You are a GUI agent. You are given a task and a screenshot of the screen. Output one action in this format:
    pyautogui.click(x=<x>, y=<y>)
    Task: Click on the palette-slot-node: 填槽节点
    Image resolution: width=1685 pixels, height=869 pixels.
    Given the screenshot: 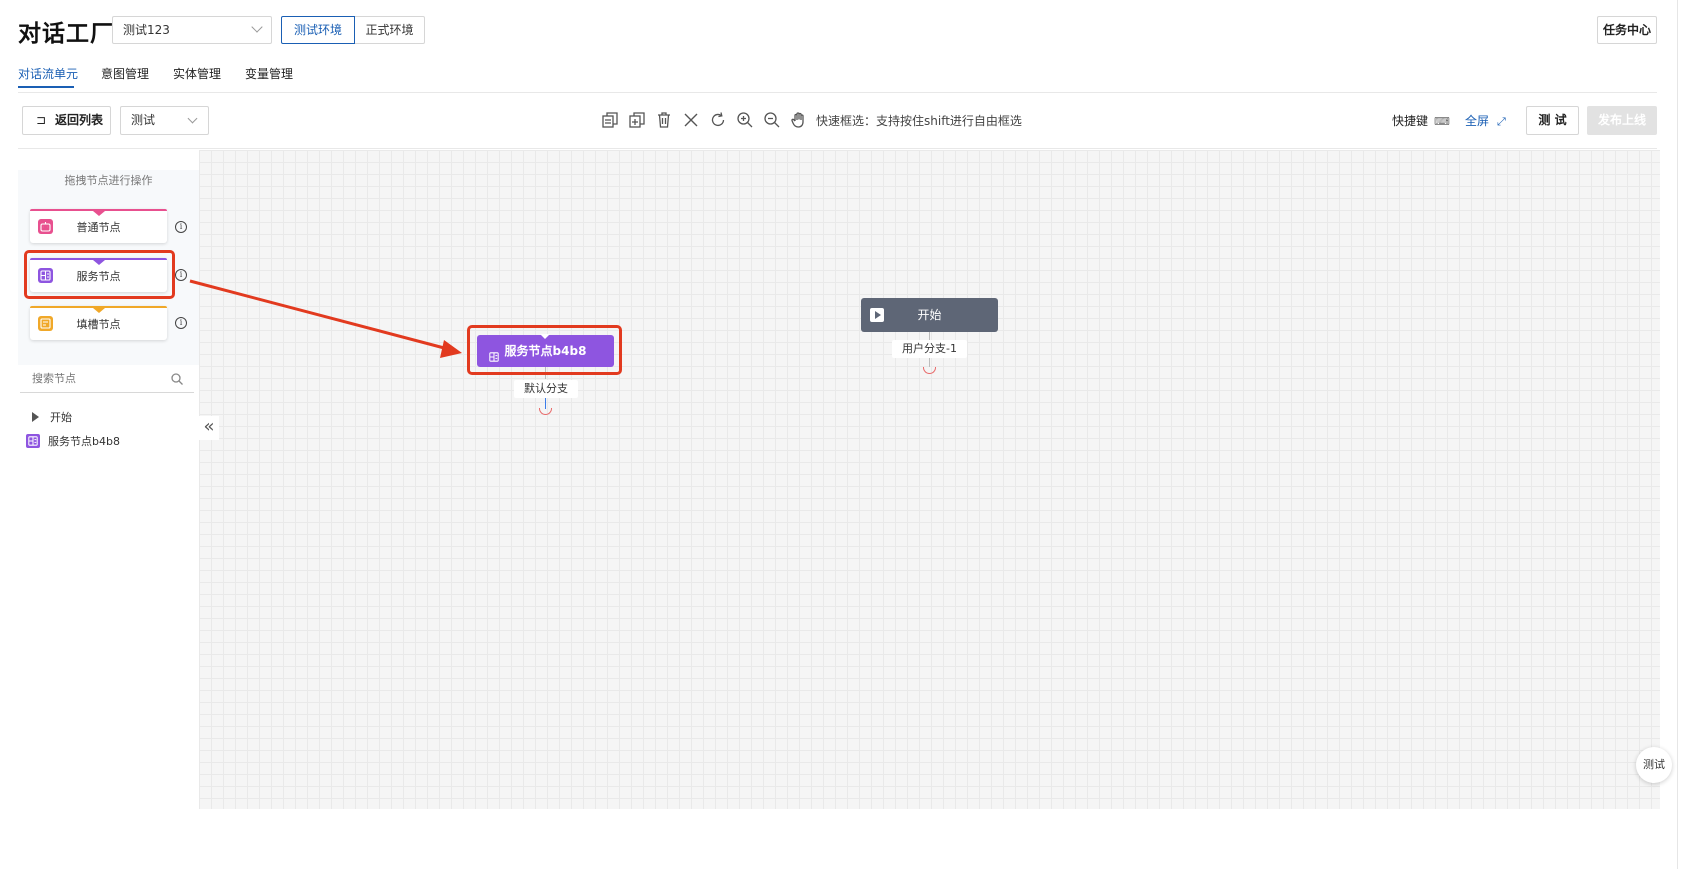 What is the action you would take?
    pyautogui.click(x=98, y=323)
    